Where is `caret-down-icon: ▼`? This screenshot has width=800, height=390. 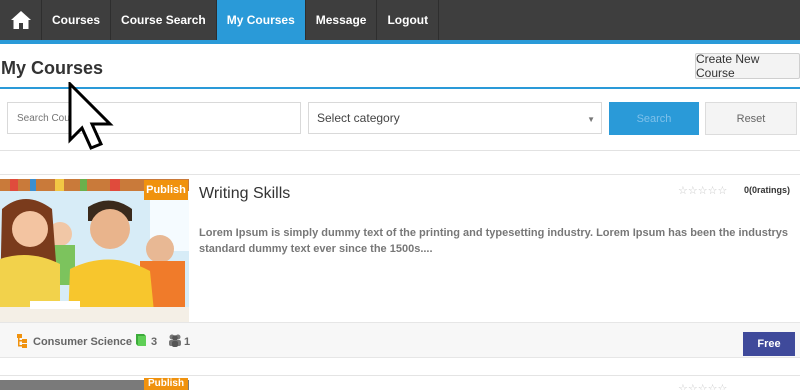
caret-down-icon: ▼ is located at coordinates (591, 119).